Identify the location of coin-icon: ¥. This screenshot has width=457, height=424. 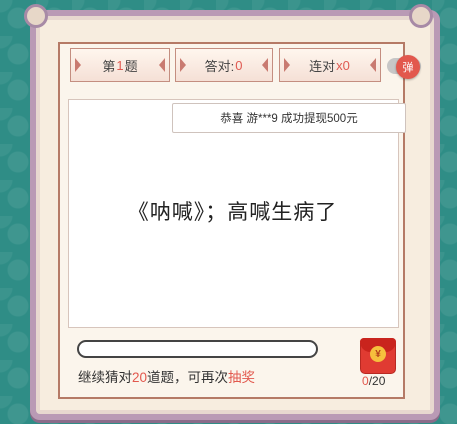
(378, 354).